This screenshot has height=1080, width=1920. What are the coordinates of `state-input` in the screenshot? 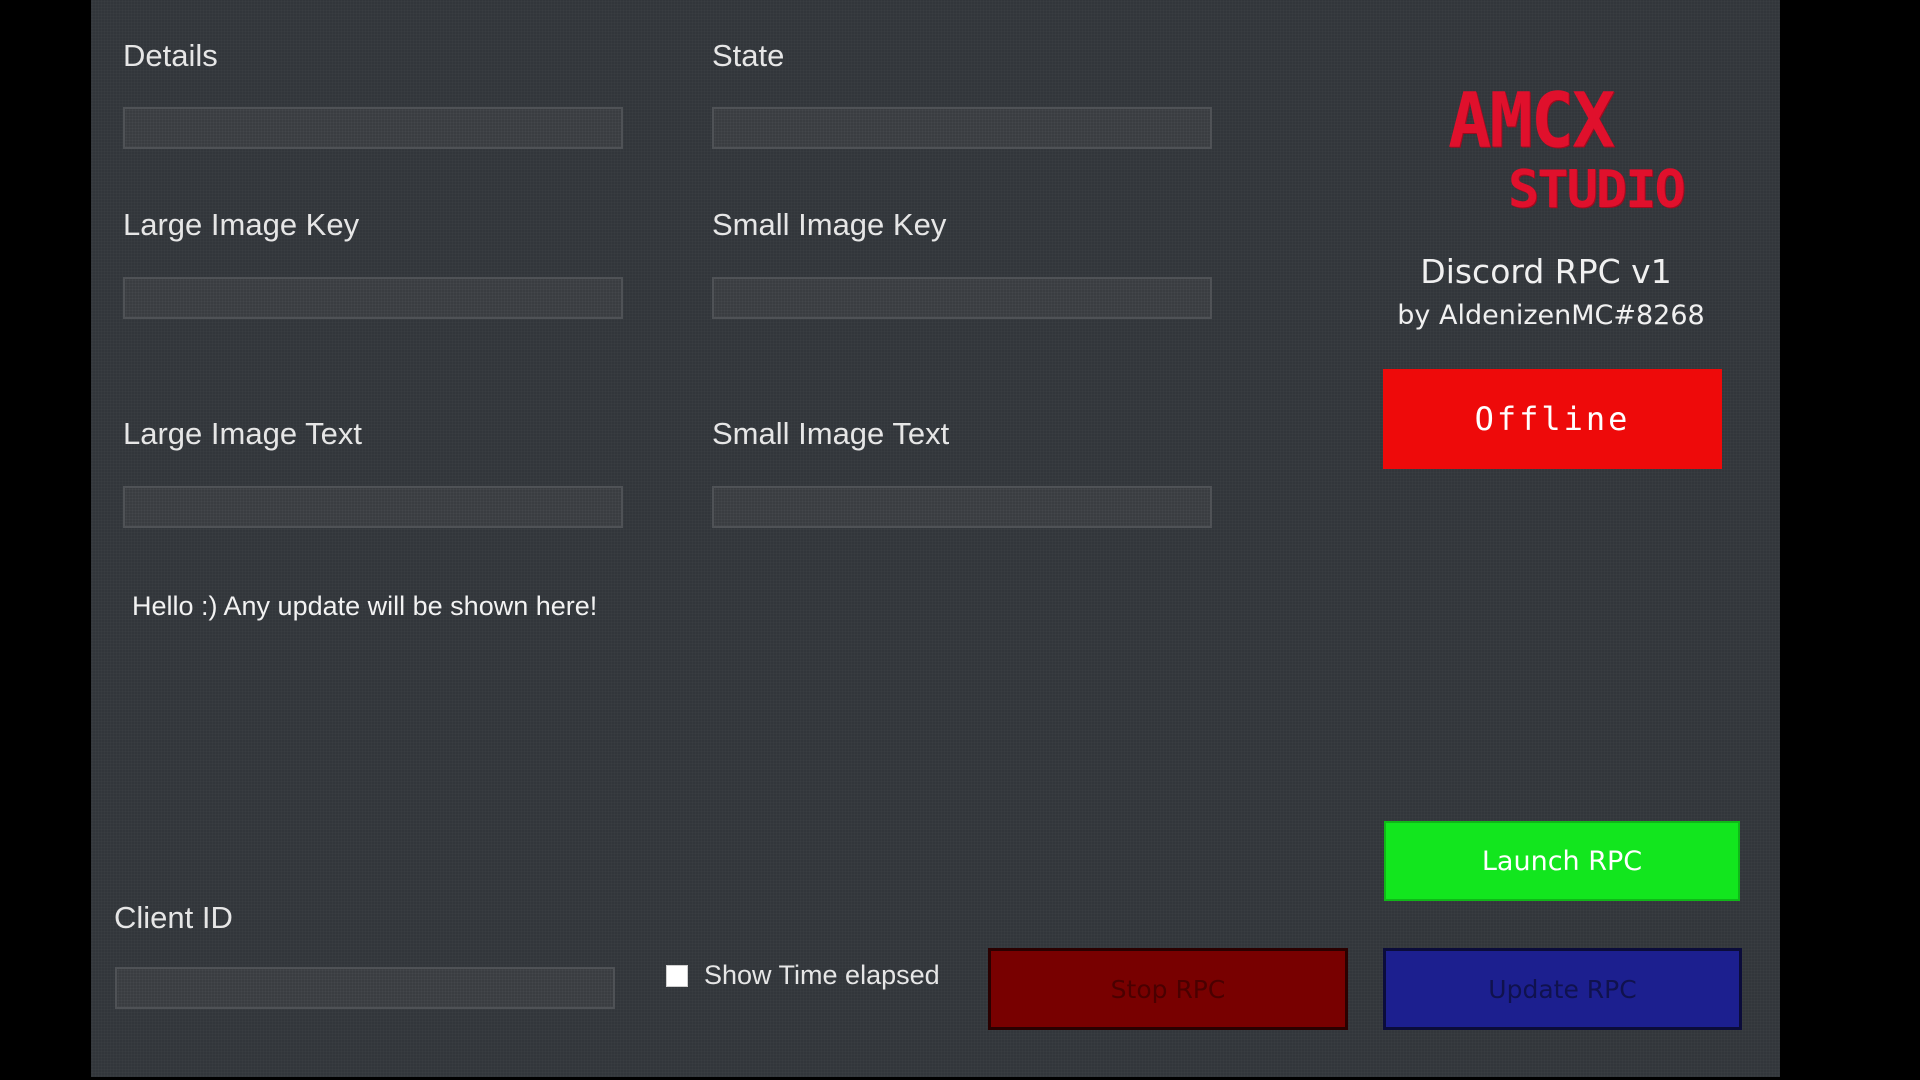 It's located at (962, 128).